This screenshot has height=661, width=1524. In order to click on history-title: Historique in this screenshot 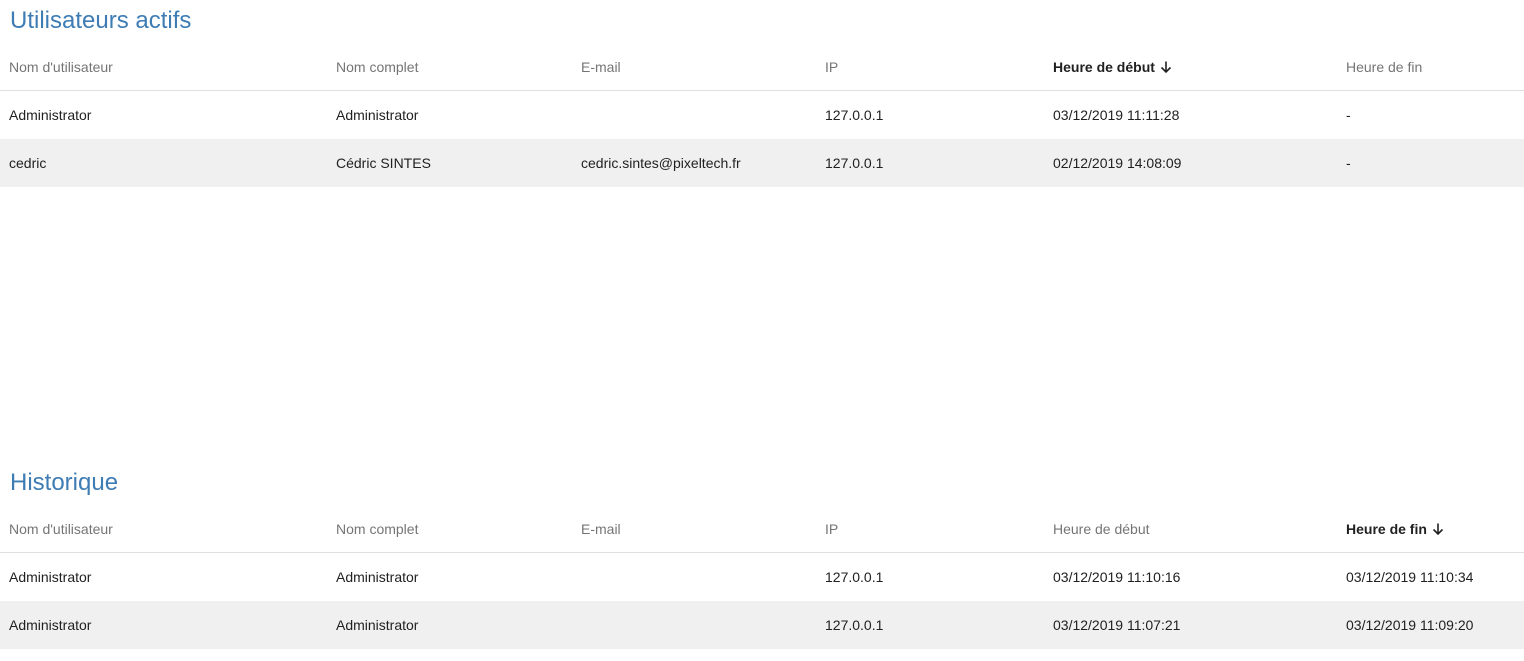, I will do `click(64, 482)`.